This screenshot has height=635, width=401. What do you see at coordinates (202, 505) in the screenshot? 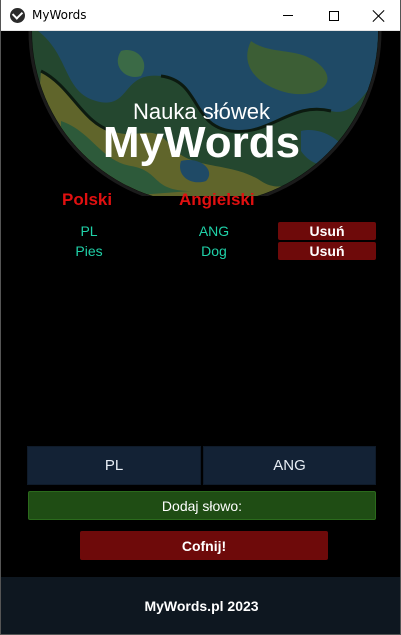
I see `add-word-button: Dodaj słowo:` at bounding box center [202, 505].